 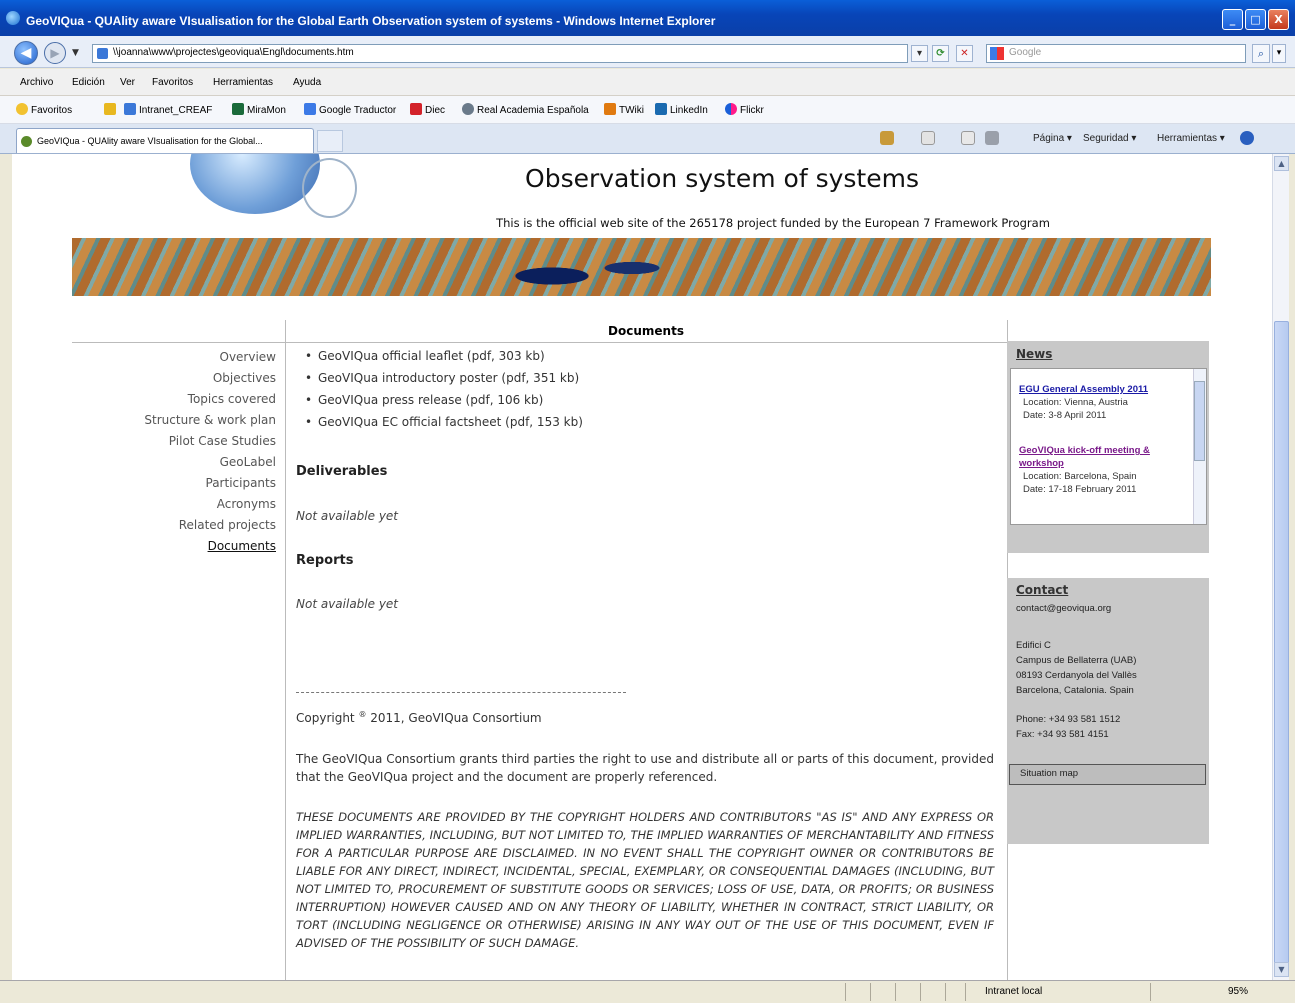 What do you see at coordinates (1191, 138) in the screenshot?
I see `tools-menu: Herramientas ▾` at bounding box center [1191, 138].